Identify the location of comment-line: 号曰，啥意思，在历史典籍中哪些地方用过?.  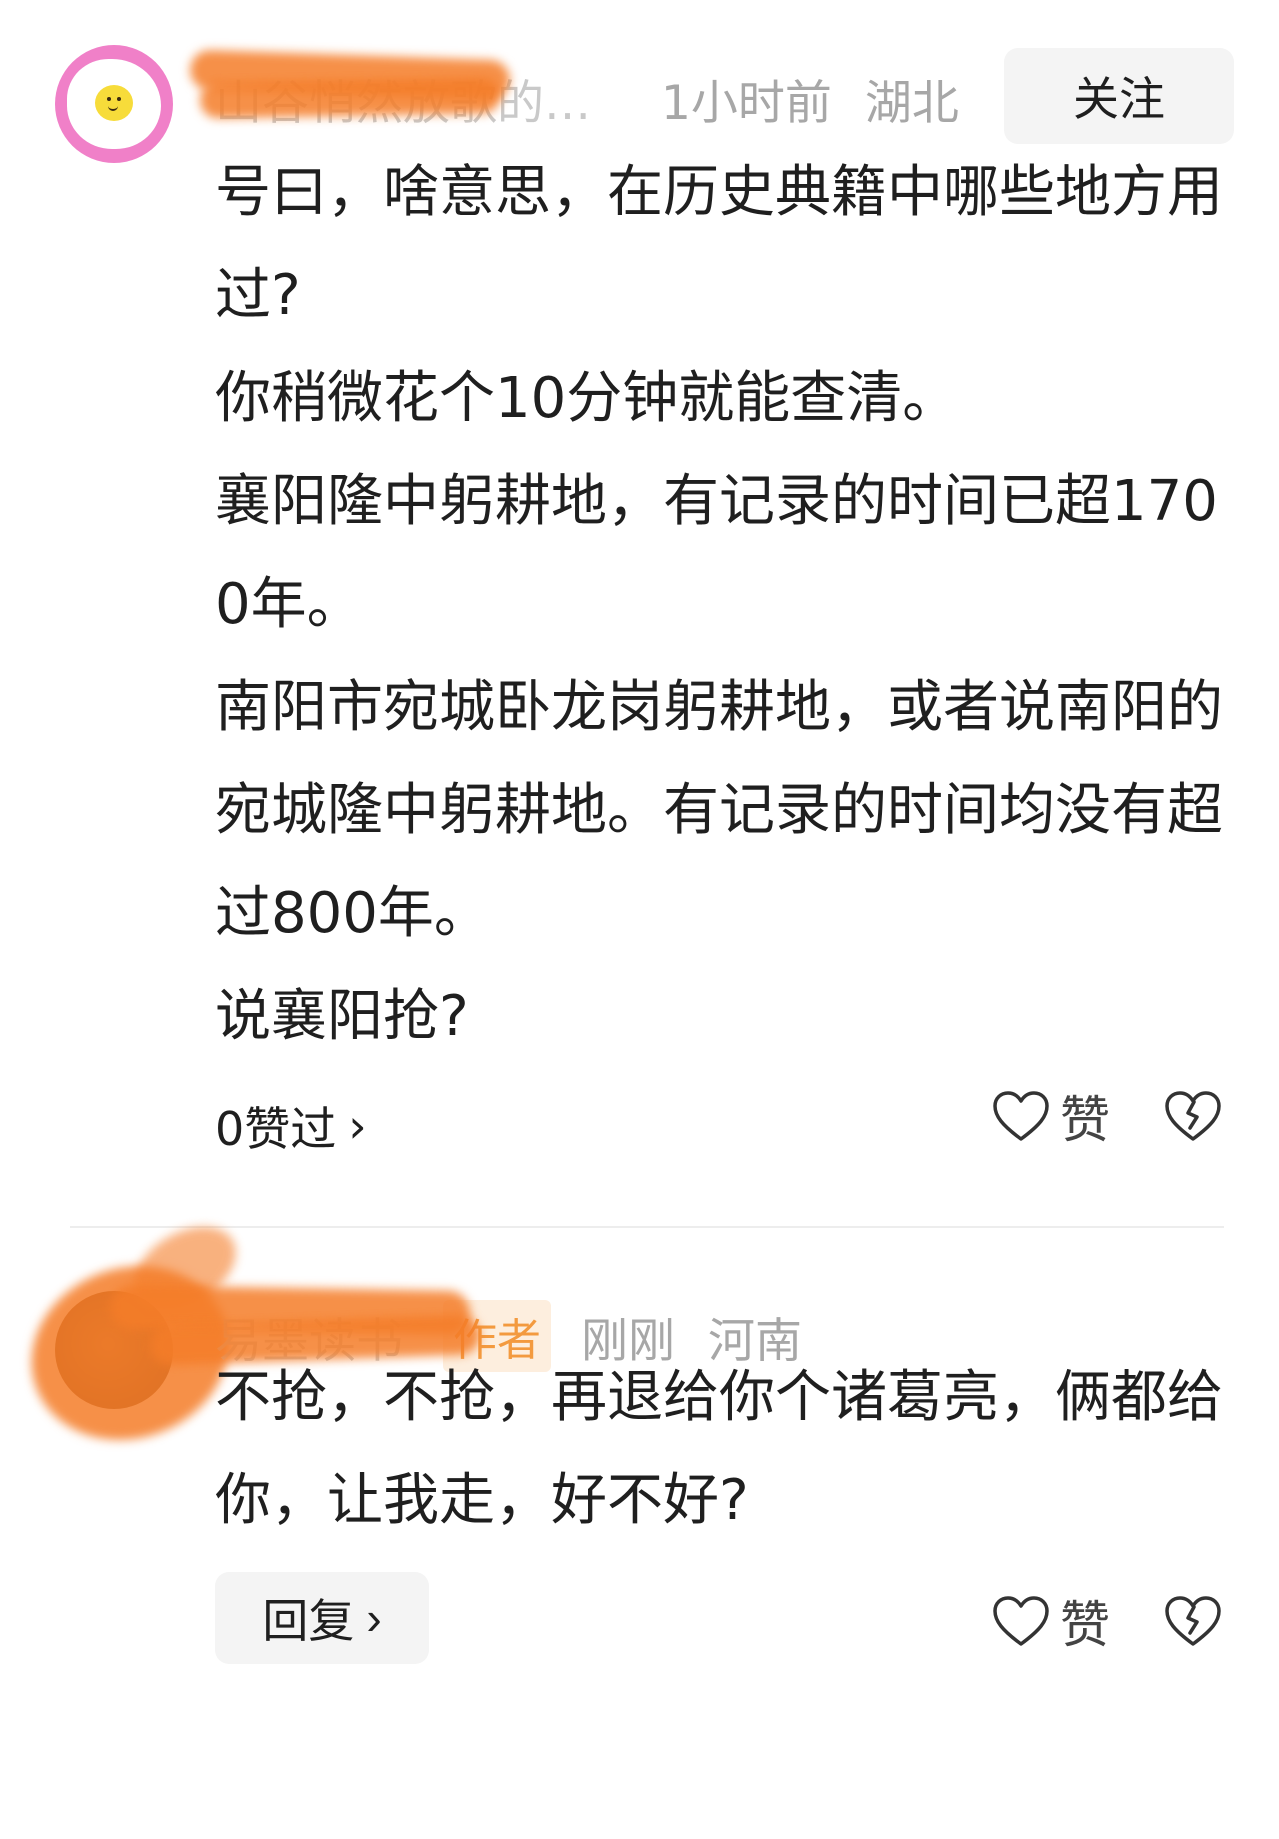
(719, 244).